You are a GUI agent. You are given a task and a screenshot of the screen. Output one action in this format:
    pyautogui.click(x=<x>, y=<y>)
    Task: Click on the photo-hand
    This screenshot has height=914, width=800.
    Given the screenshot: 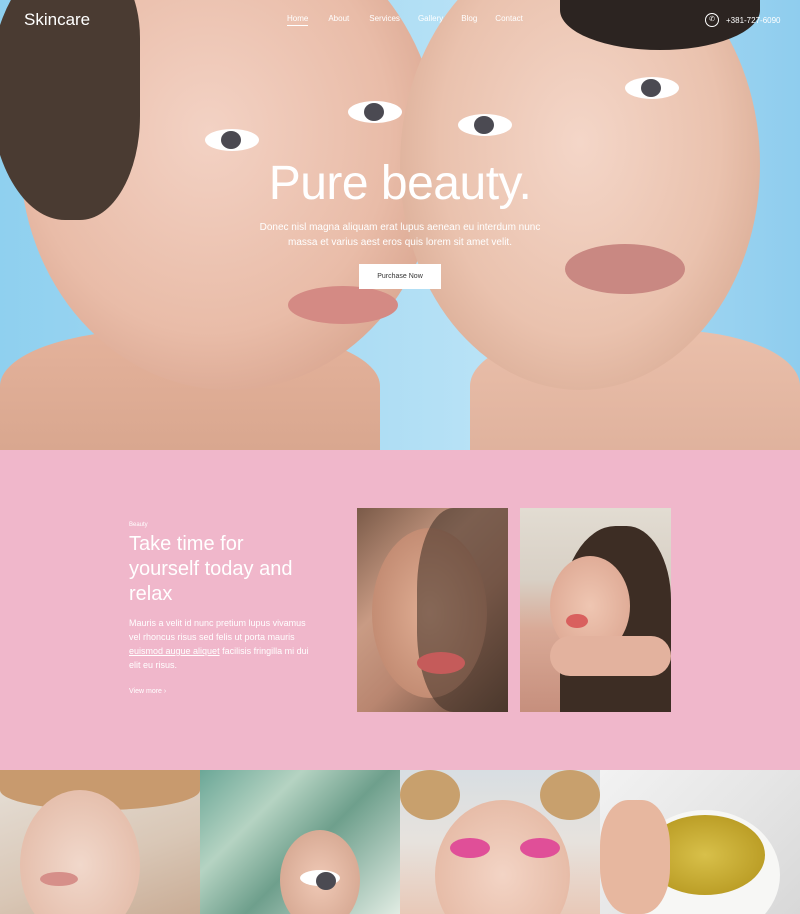 What is the action you would take?
    pyautogui.click(x=635, y=857)
    